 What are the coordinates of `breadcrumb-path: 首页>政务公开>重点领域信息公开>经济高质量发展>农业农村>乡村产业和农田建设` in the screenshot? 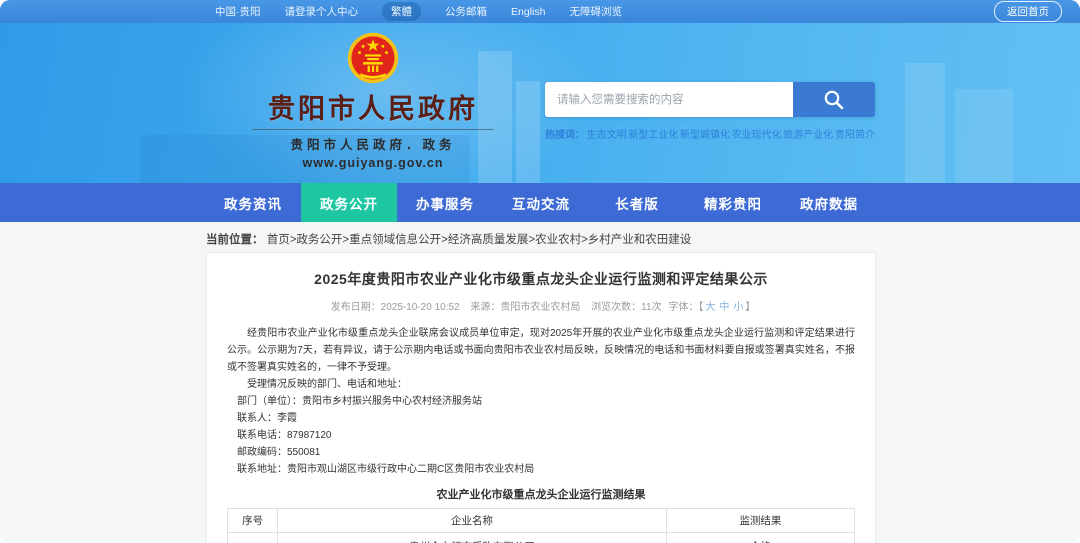 It's located at (479, 240).